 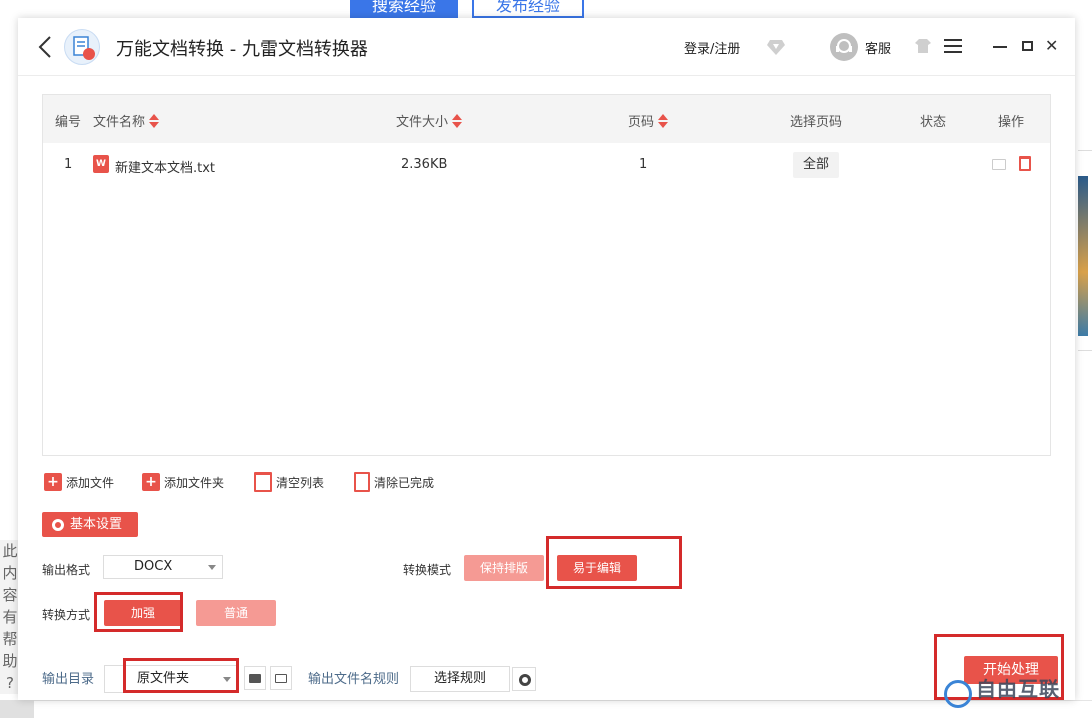 What do you see at coordinates (66, 570) in the screenshot?
I see `output-format-label: 输出格式` at bounding box center [66, 570].